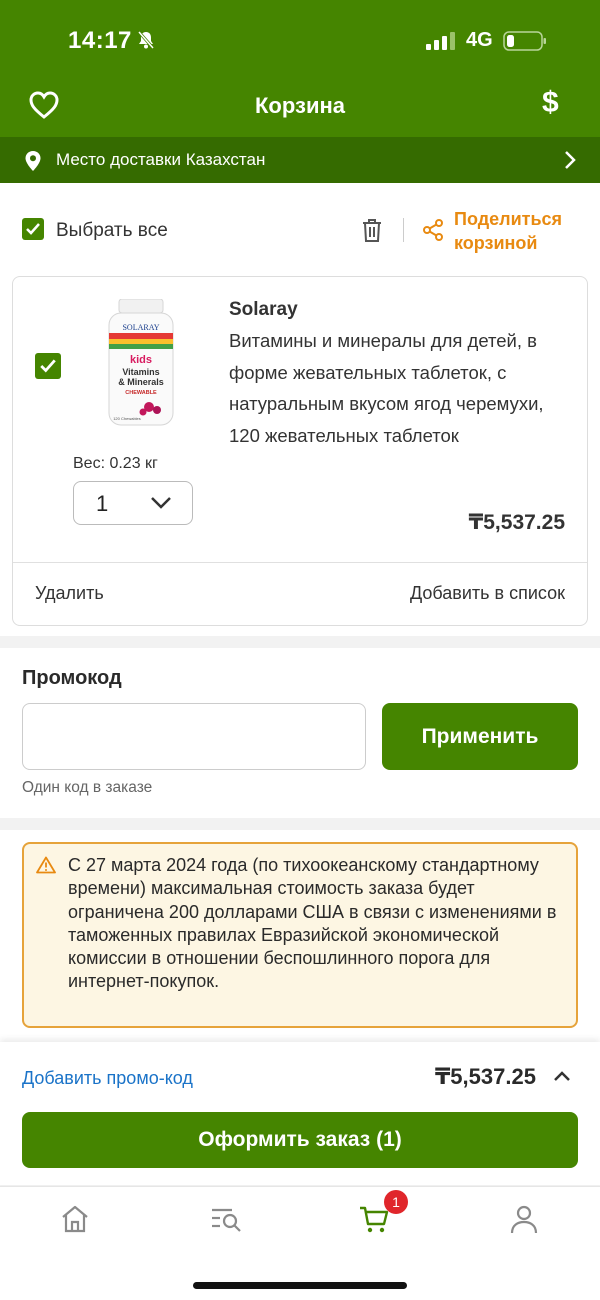 Image resolution: width=600 pixels, height=1300 pixels. I want to click on currency-button: $, so click(550, 103).